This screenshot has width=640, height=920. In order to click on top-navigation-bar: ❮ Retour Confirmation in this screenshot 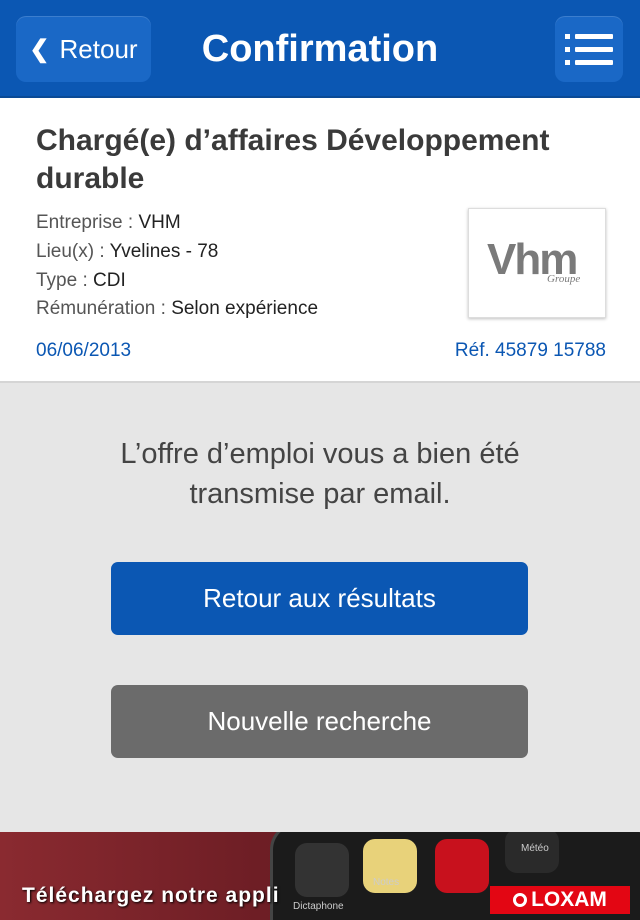, I will do `click(320, 49)`.